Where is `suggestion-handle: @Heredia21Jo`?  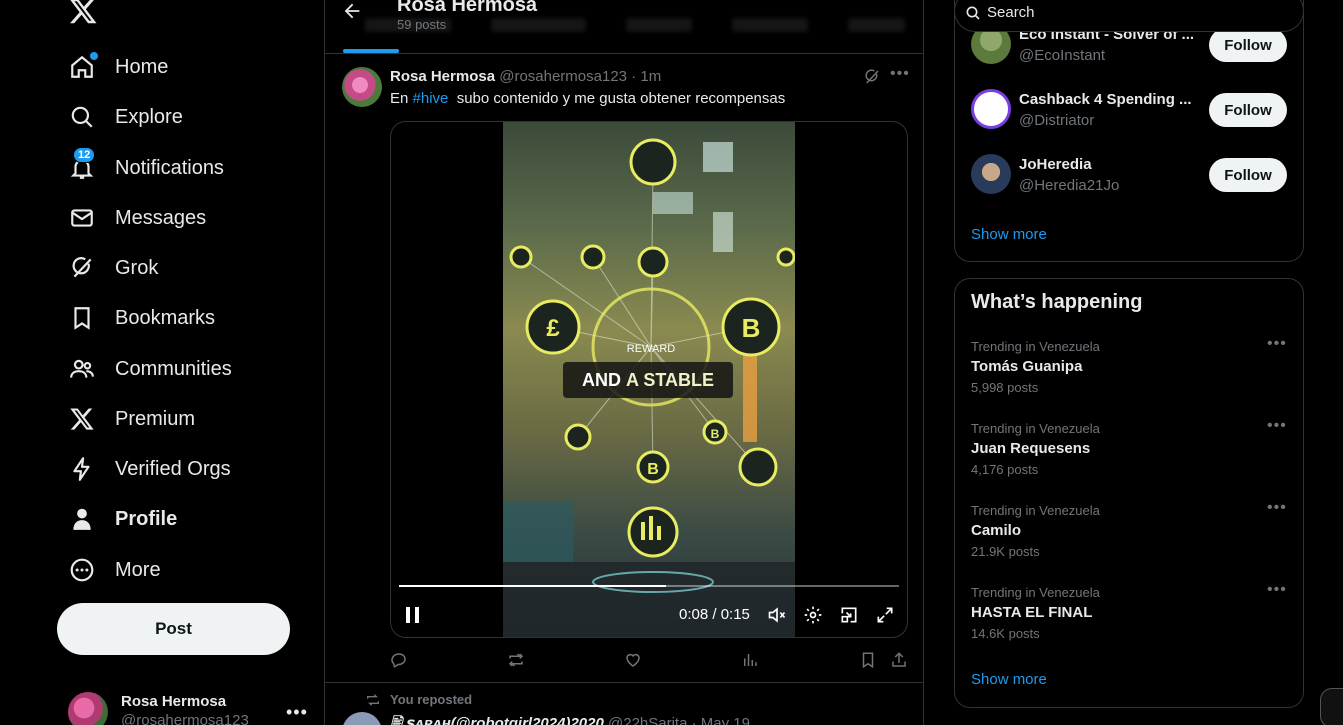
suggestion-handle: @Heredia21Jo is located at coordinates (1069, 185).